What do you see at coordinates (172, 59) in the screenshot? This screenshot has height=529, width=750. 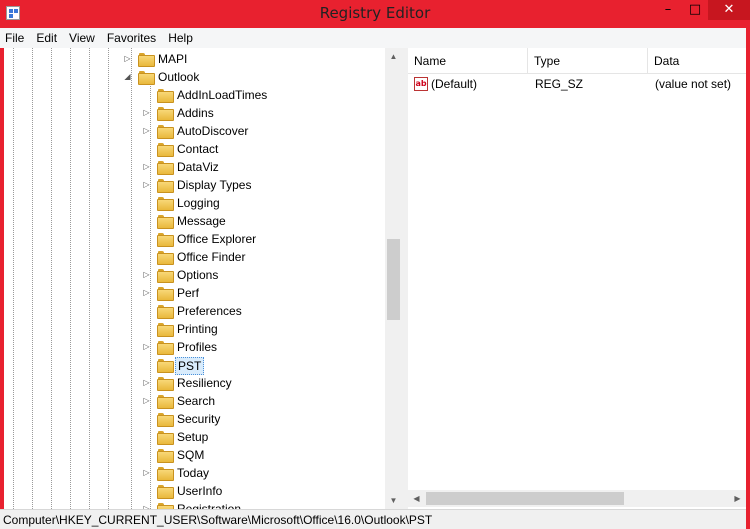 I see `tree-node-label: MAPI` at bounding box center [172, 59].